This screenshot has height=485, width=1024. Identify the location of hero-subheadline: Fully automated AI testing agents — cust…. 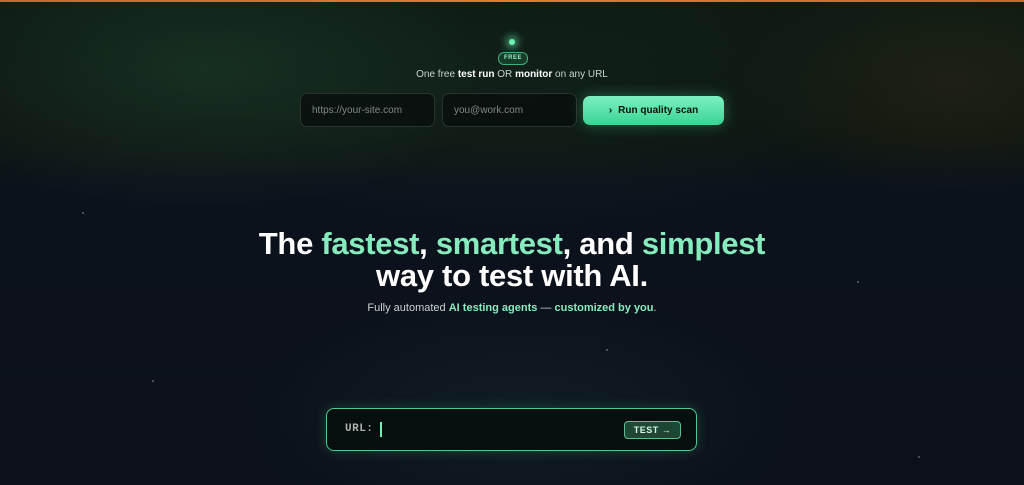
(512, 308).